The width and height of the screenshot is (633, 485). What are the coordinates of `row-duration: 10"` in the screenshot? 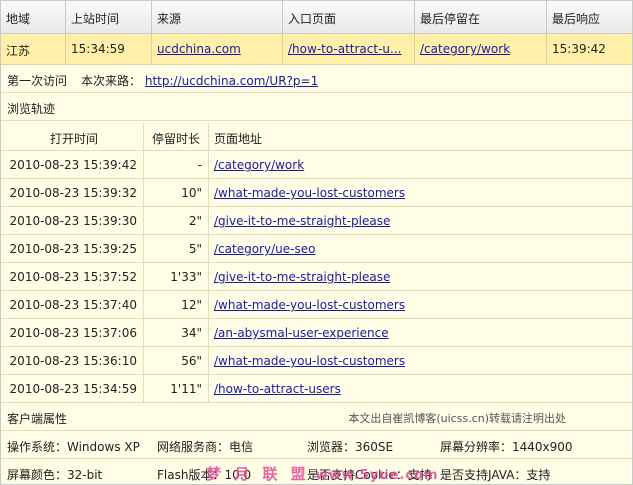 It's located at (176, 192).